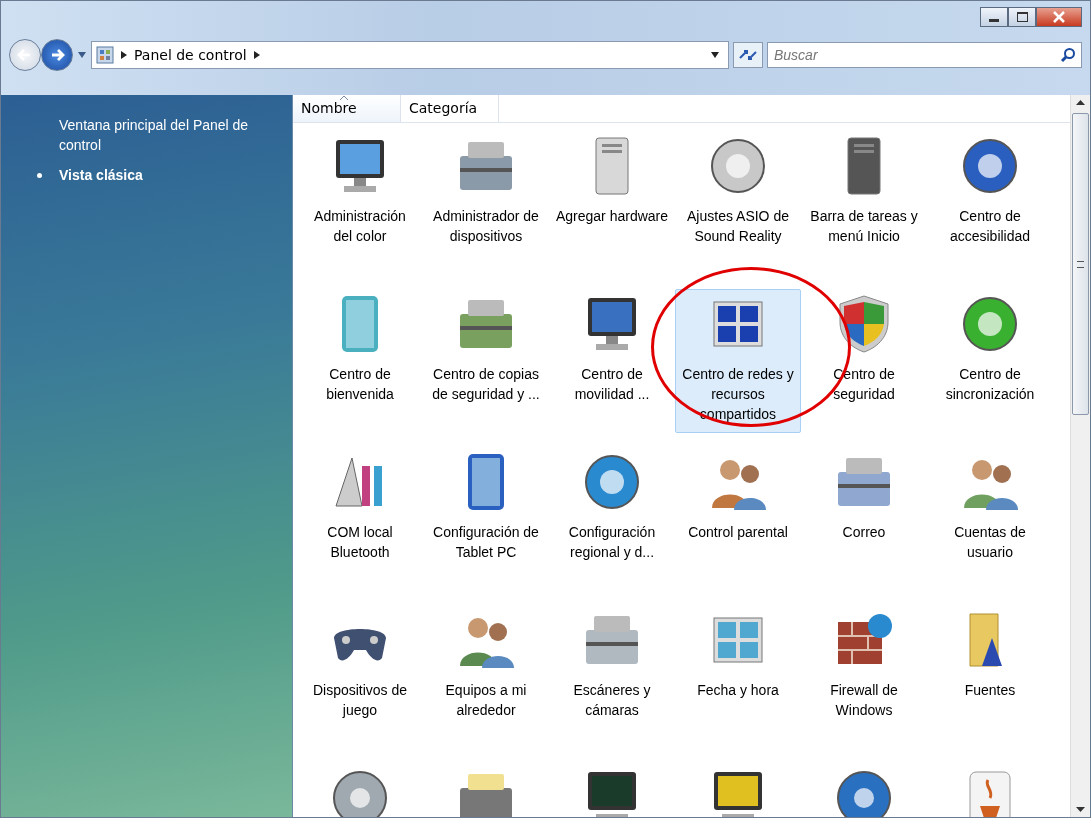  Describe the element at coordinates (738, 203) in the screenshot. I see `control-panel-item: Ajustes ASIO de Sound Reality` at that location.